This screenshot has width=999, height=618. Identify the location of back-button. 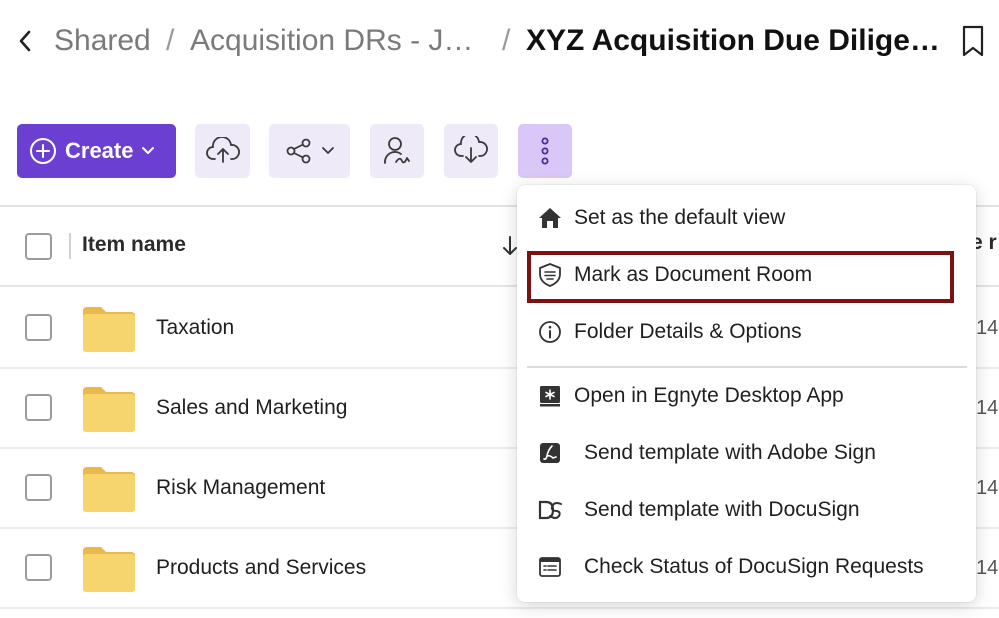
(25, 41).